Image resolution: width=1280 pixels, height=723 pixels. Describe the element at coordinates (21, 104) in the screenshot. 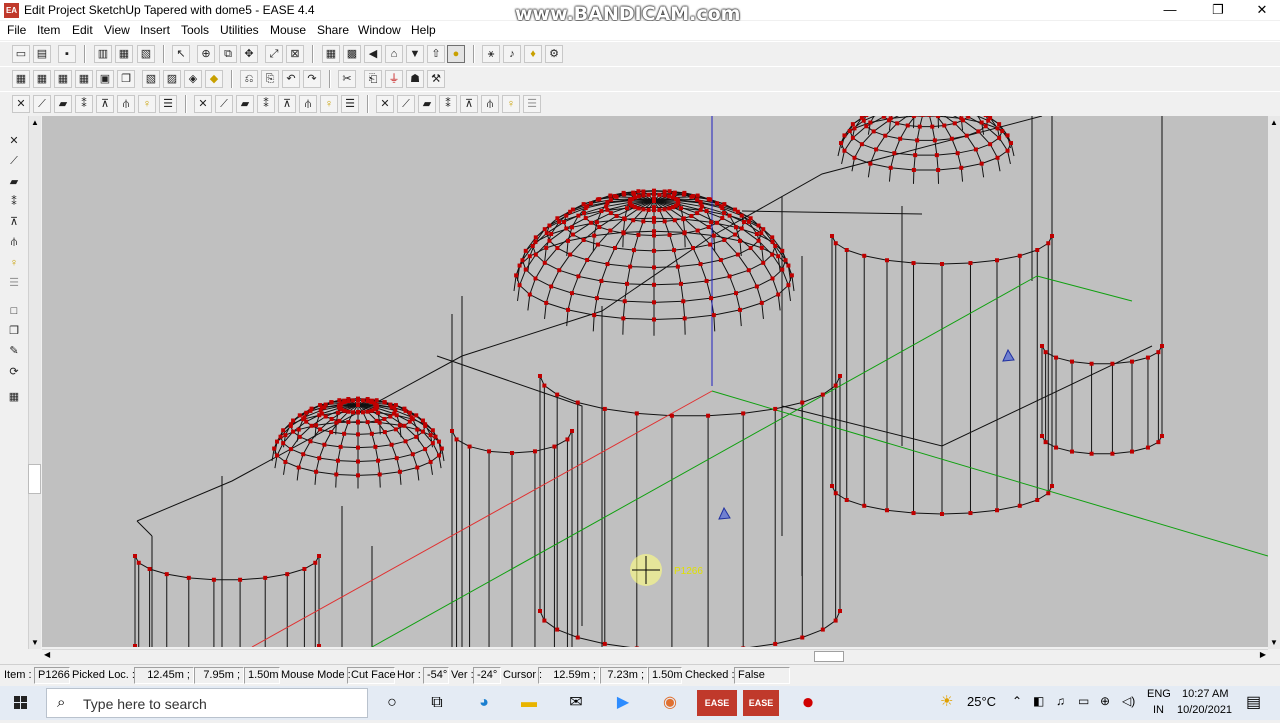

I see `close-icon: ✕` at that location.